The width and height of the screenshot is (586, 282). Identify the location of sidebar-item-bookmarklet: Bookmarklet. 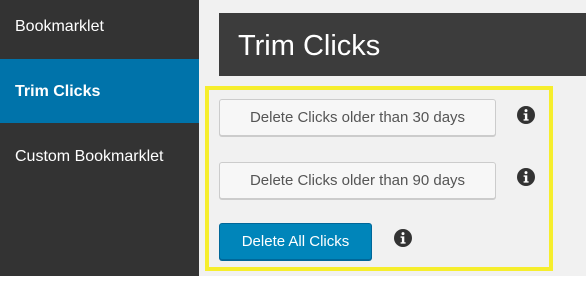
(99, 27).